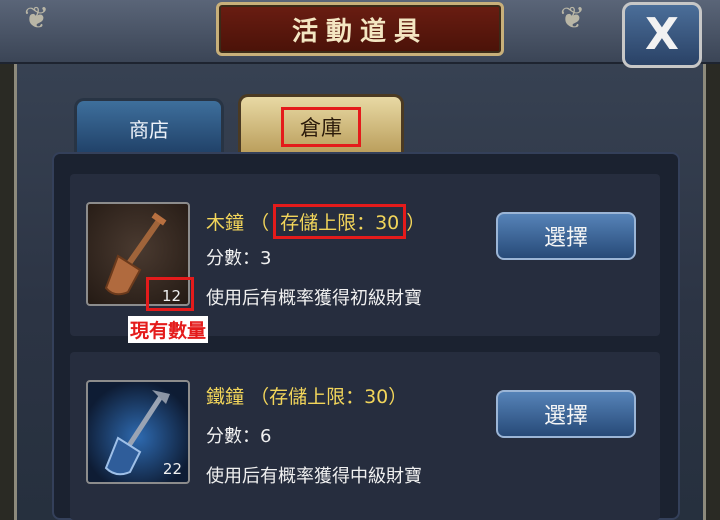  What do you see at coordinates (359, 31) in the screenshot?
I see `window-title: 活動道具` at bounding box center [359, 31].